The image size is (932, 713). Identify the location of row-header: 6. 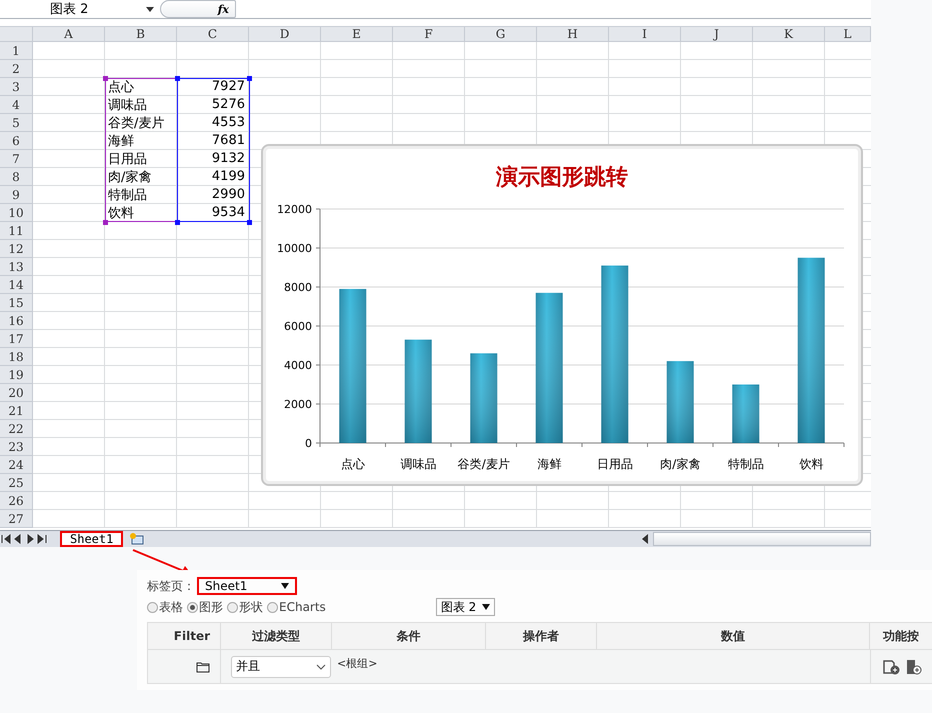
(16, 141).